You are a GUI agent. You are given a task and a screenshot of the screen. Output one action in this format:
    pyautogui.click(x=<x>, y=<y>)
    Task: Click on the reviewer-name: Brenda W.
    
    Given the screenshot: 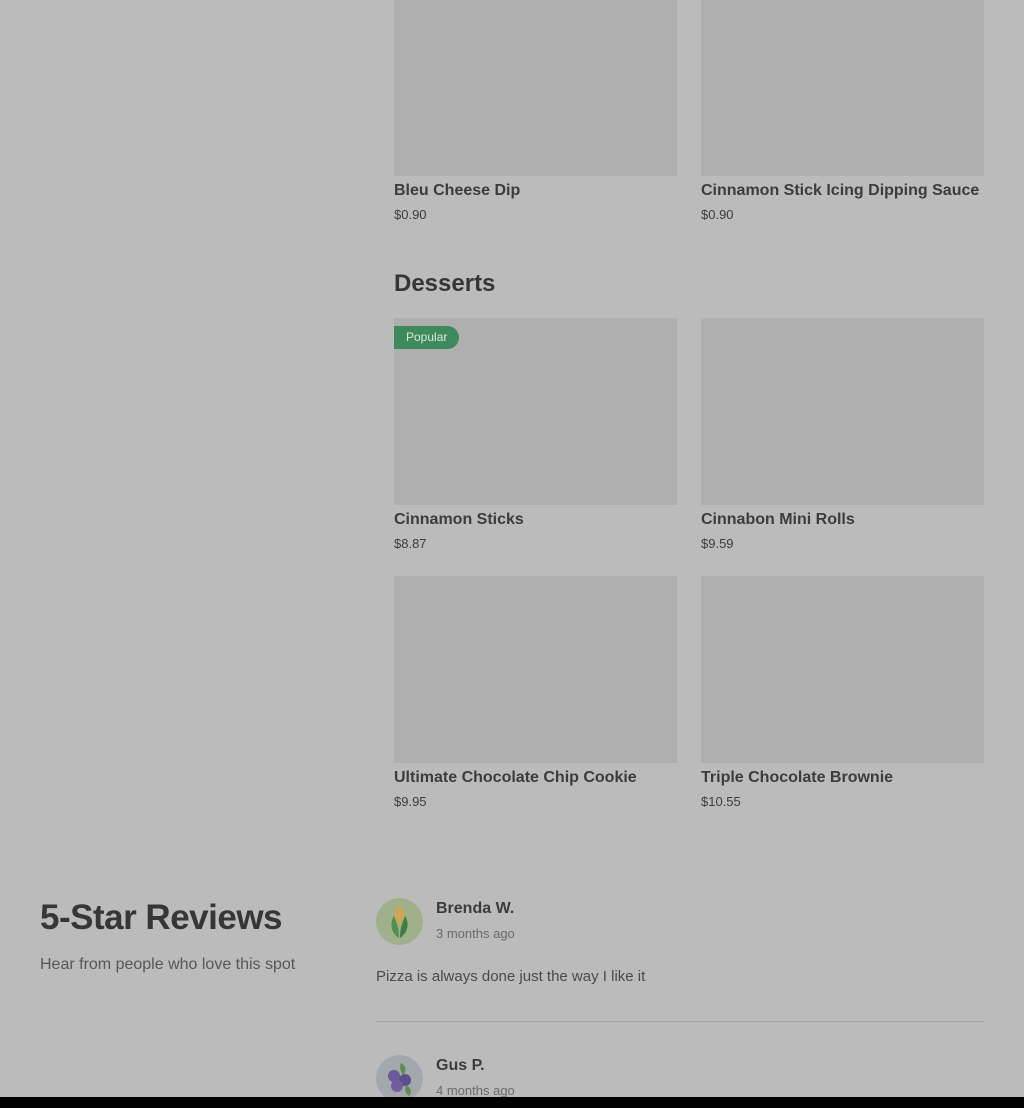 What is the action you would take?
    pyautogui.click(x=475, y=908)
    